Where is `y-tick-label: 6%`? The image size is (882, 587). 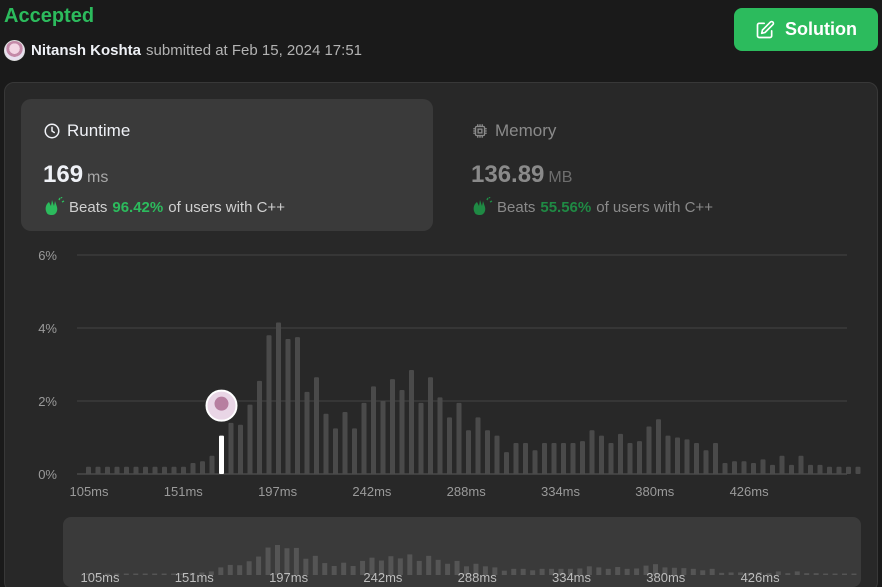 y-tick-label: 6% is located at coordinates (47, 255).